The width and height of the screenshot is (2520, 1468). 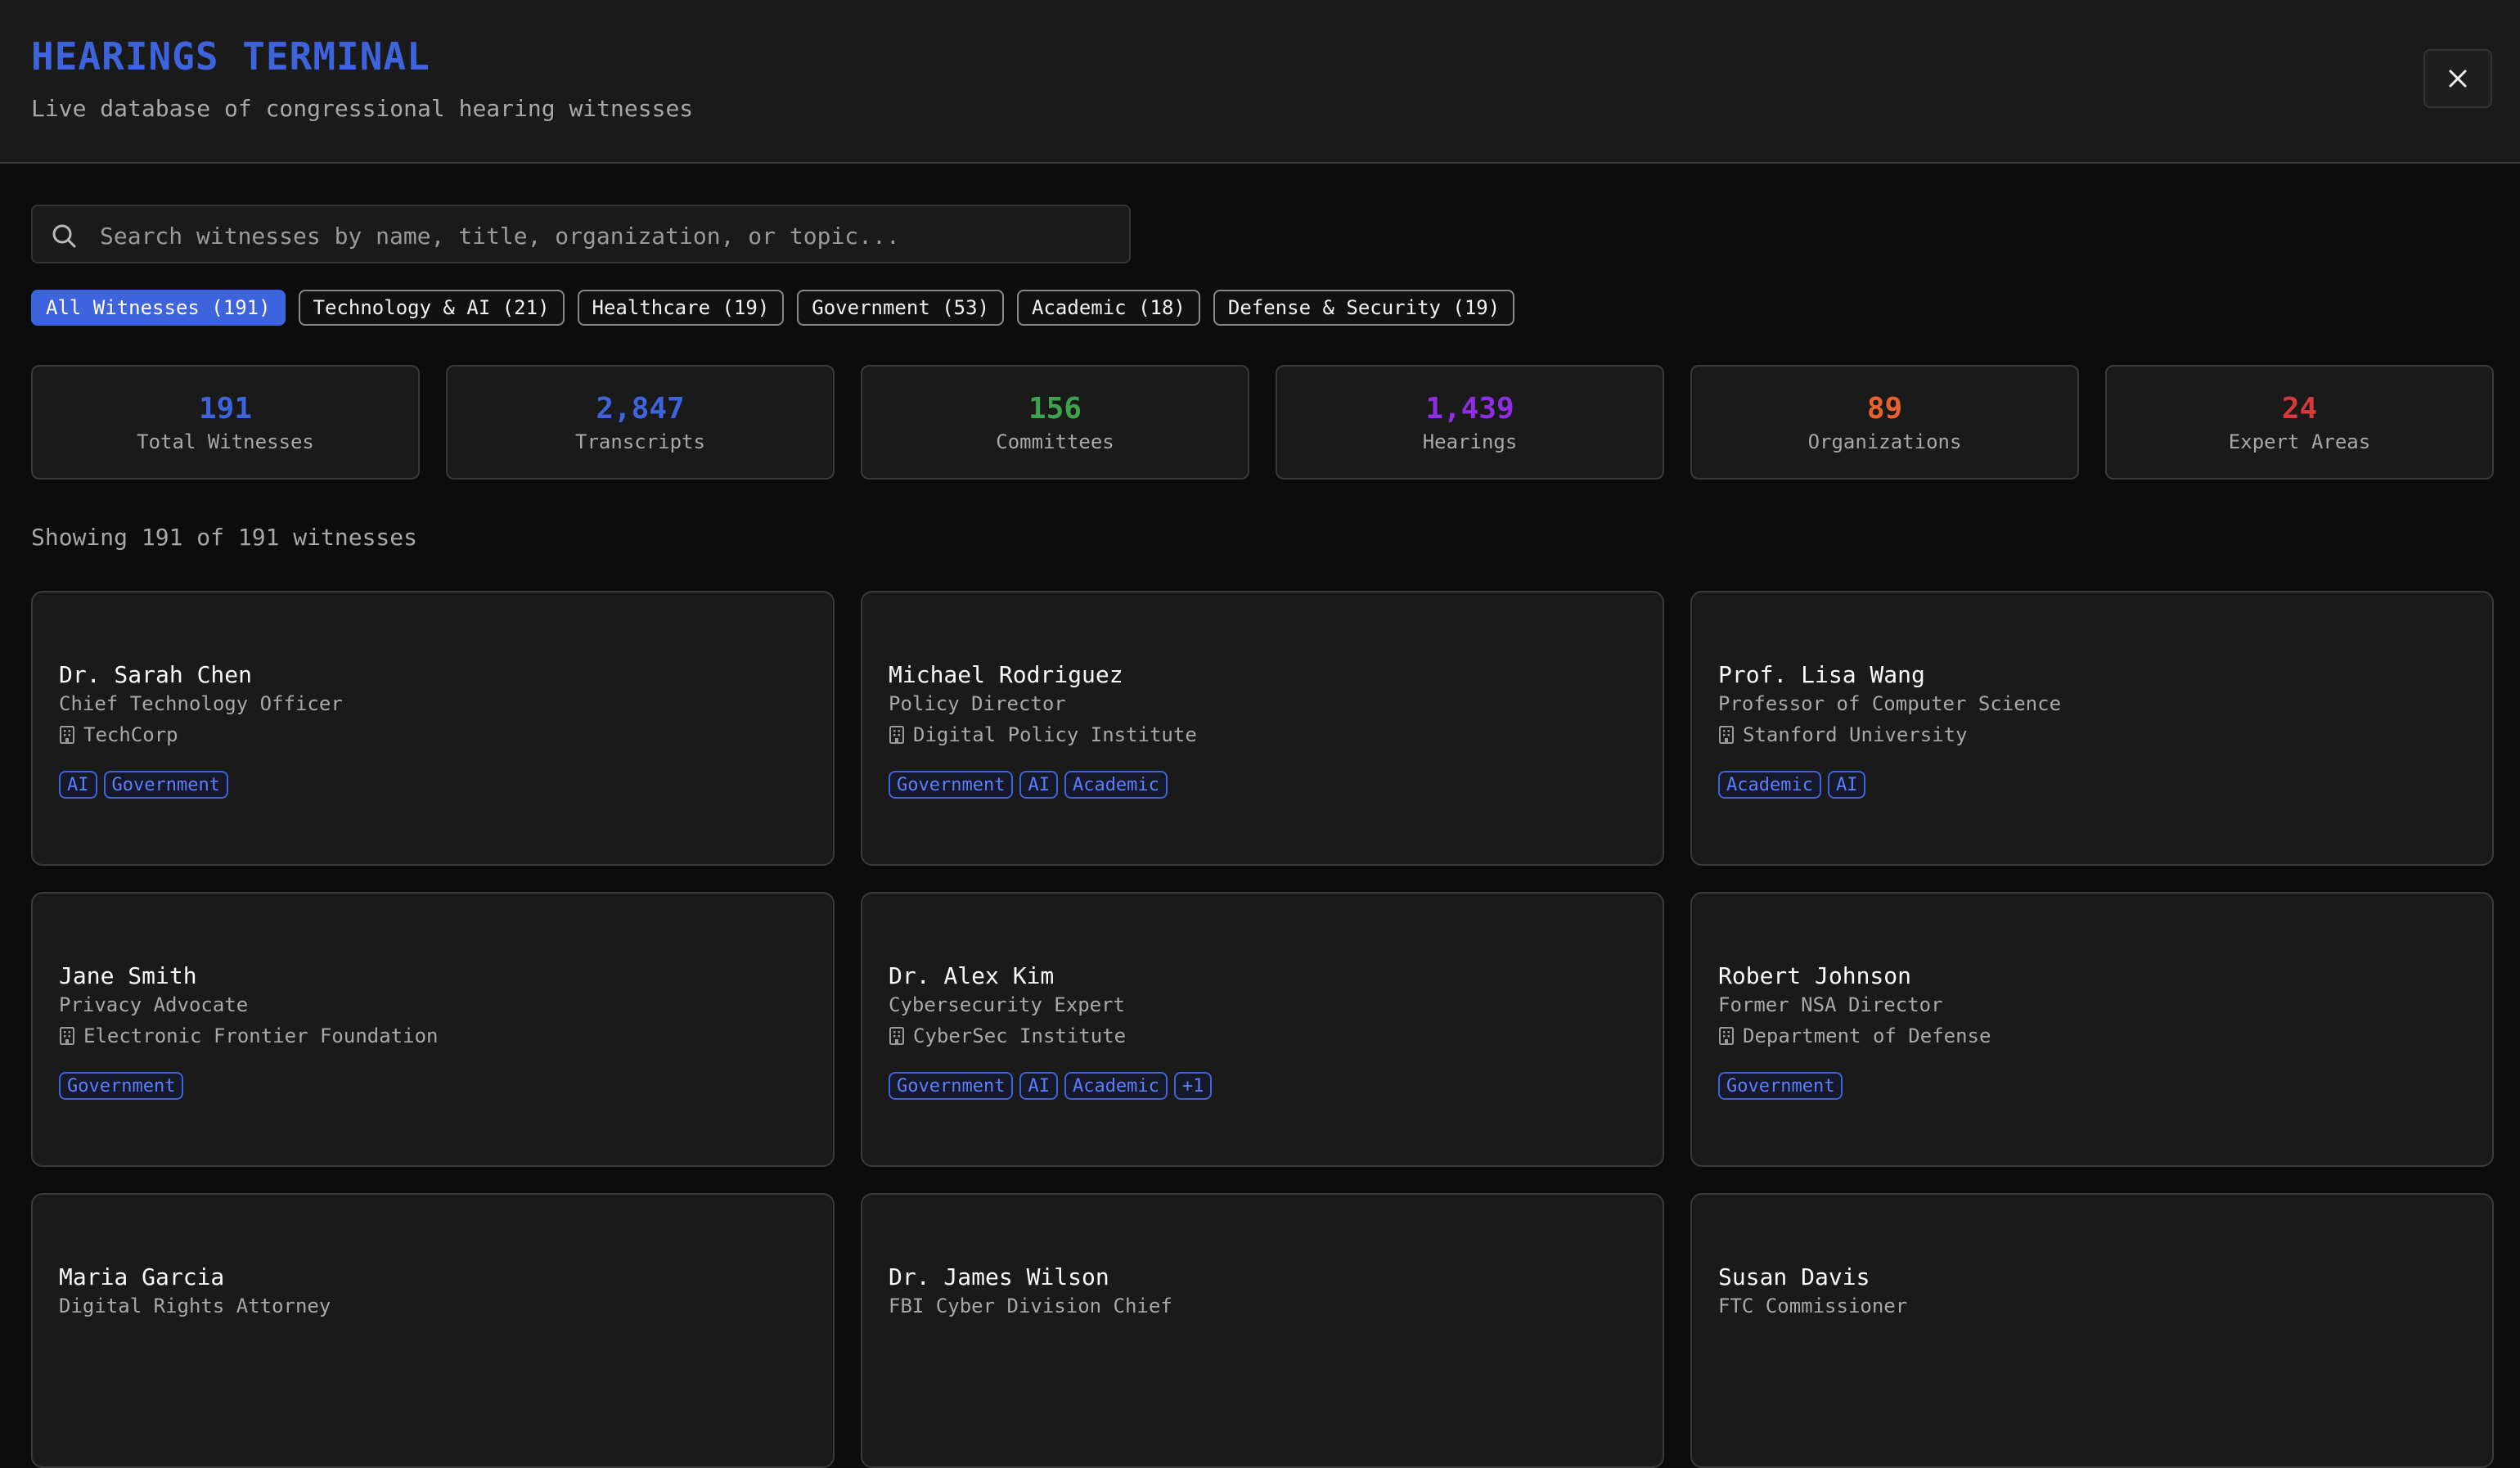 I want to click on witness-org-label: TechCorp, so click(x=130, y=734).